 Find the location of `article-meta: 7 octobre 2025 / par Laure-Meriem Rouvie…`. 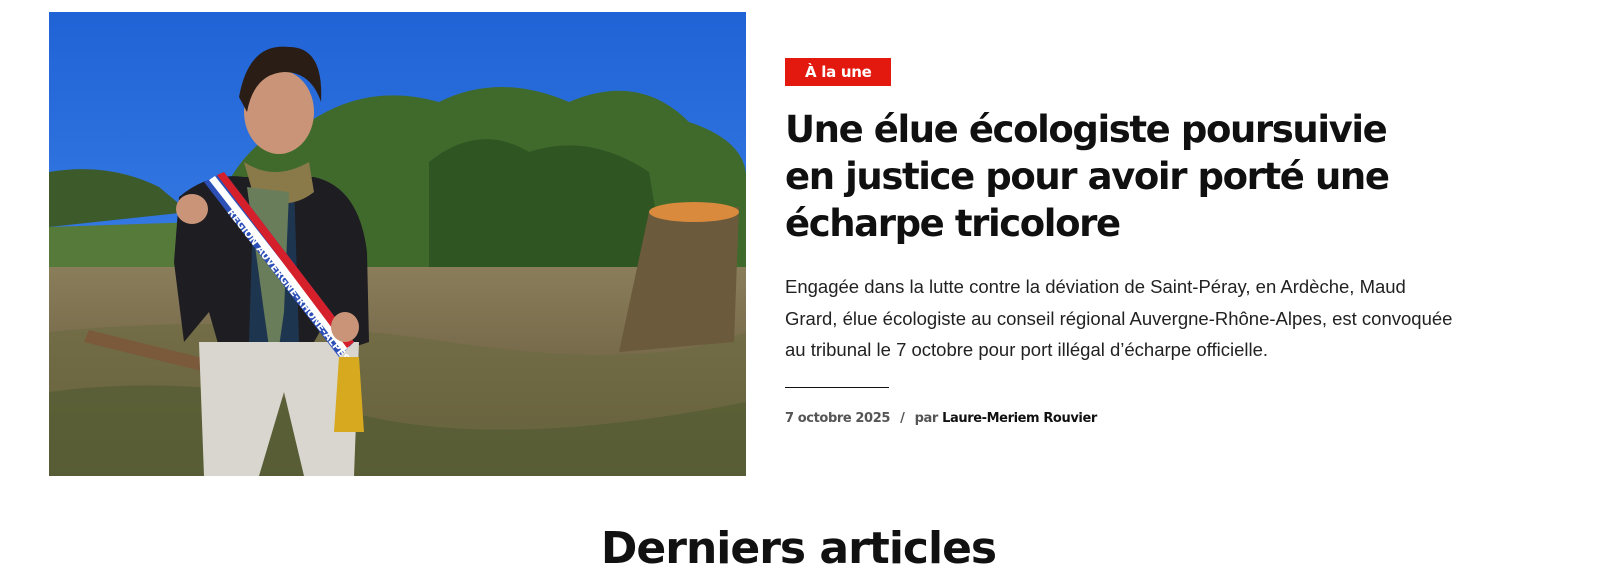

article-meta: 7 octobre 2025 / par Laure-Meriem Rouvie… is located at coordinates (1125, 418).